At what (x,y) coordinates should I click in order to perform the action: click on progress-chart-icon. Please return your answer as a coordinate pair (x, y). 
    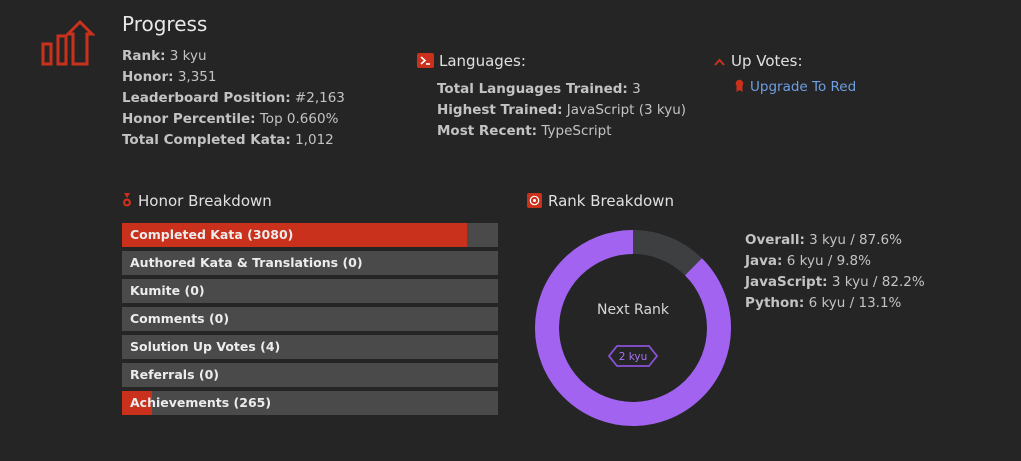
    Looking at the image, I should click on (68, 45).